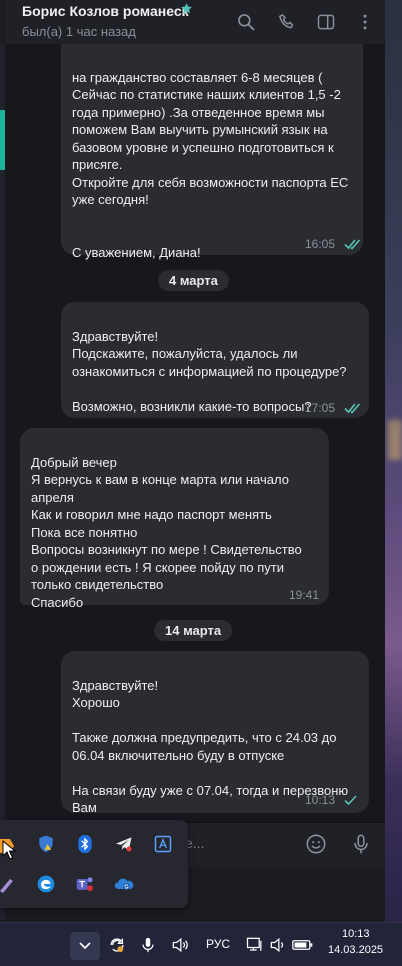 This screenshot has width=402, height=966. Describe the element at coordinates (393, 461) in the screenshot. I see `desktop-wallpaper` at that location.